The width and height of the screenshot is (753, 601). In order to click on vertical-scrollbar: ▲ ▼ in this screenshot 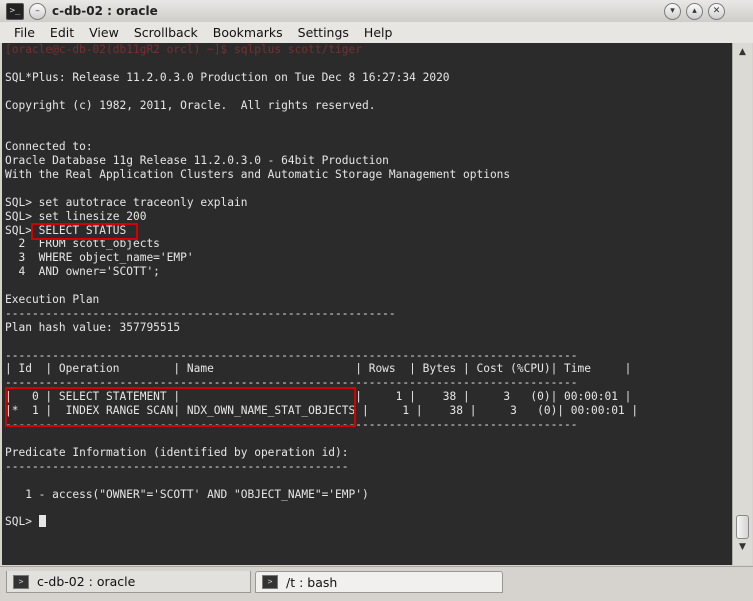, I will do `click(742, 304)`.